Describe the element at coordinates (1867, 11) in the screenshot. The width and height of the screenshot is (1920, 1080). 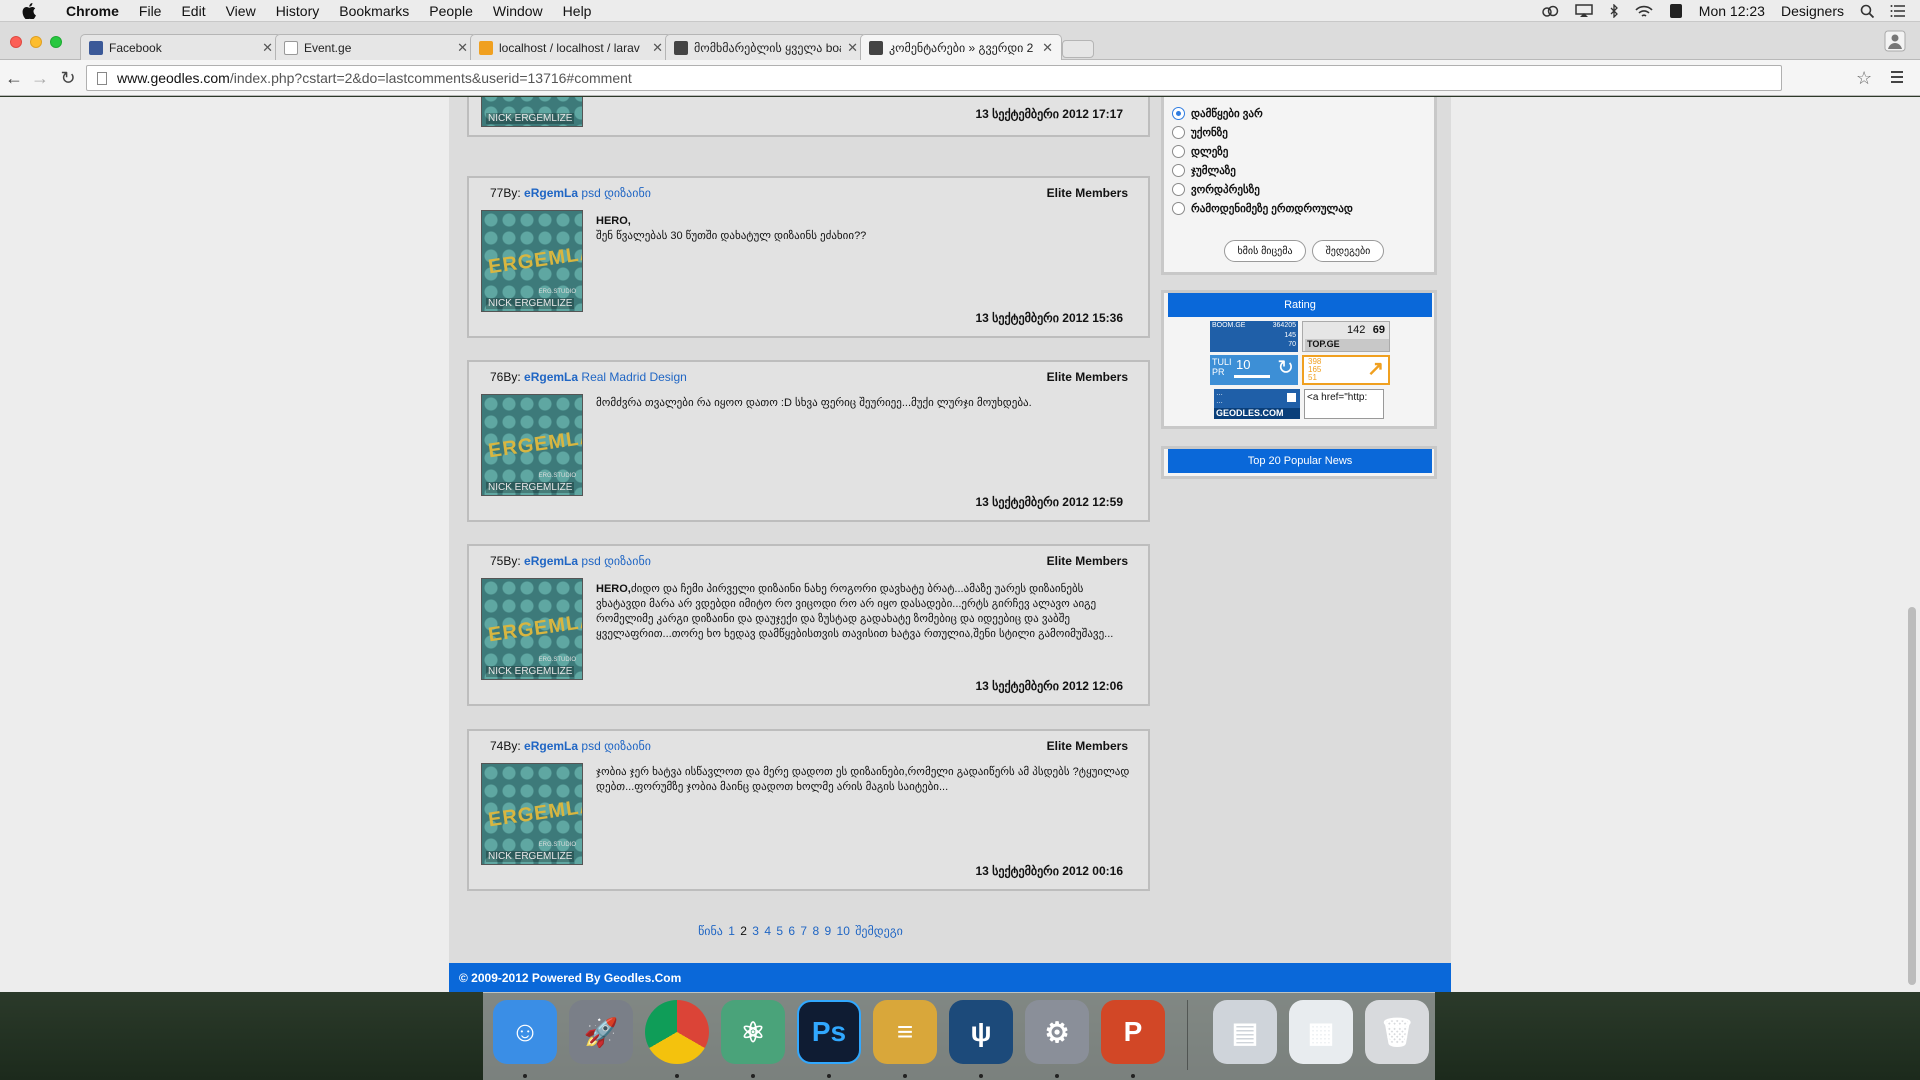
I see `spotlight-icon` at that location.